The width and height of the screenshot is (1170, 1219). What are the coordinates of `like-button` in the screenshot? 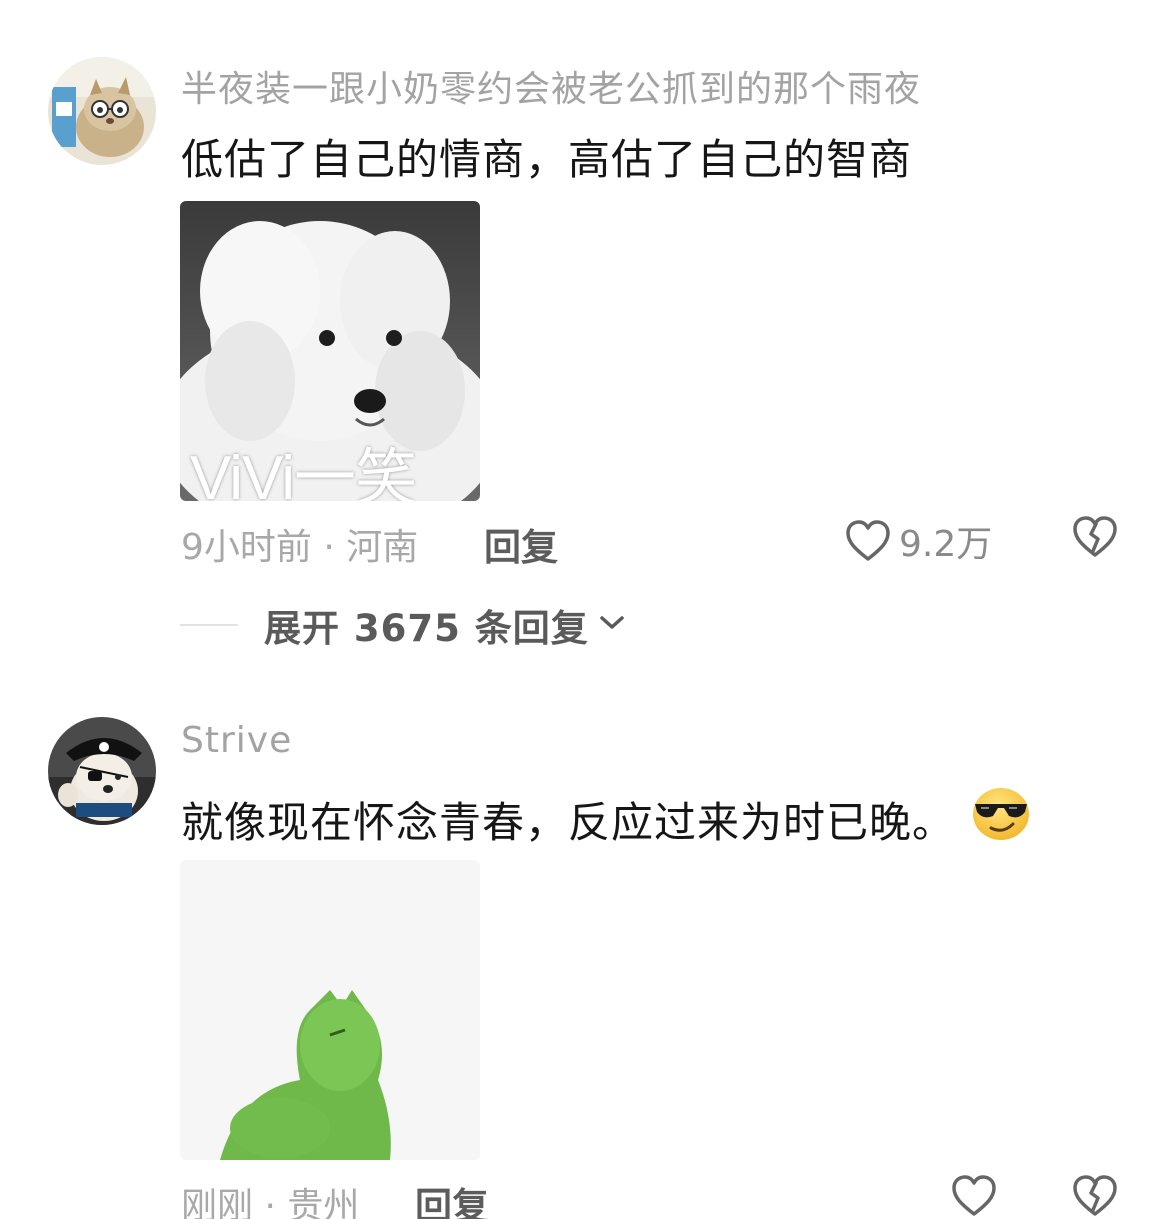 It's located at (978, 1196).